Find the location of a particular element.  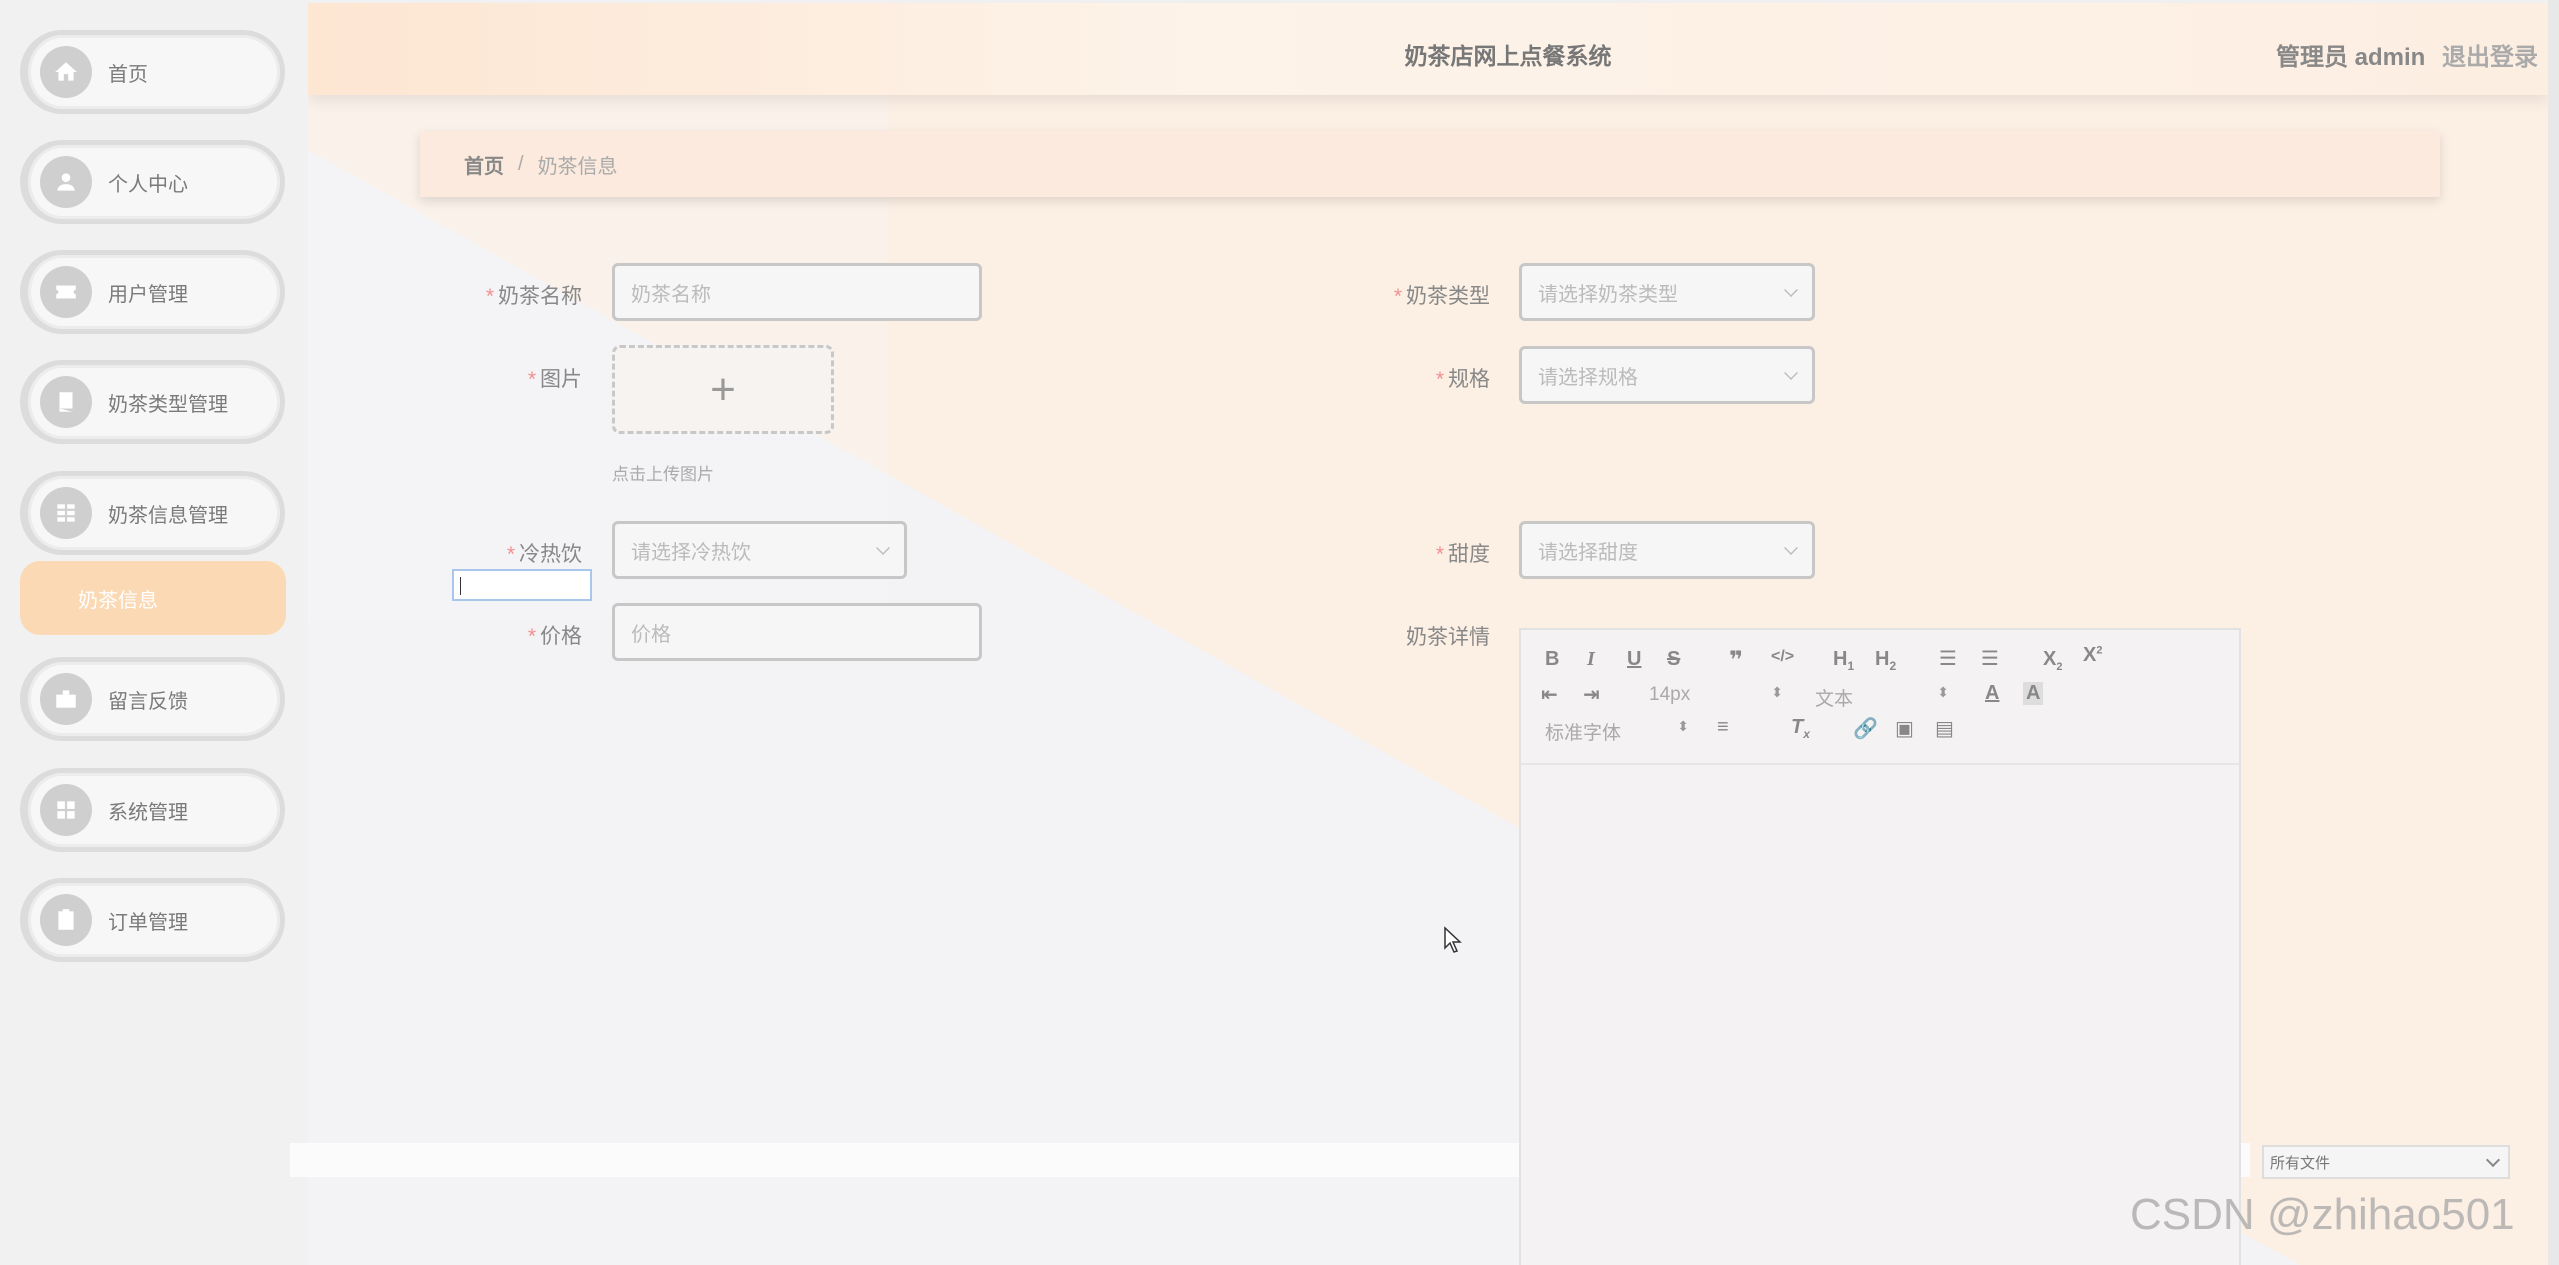

font-size-select: 14px ⬍ is located at coordinates (1716, 695).